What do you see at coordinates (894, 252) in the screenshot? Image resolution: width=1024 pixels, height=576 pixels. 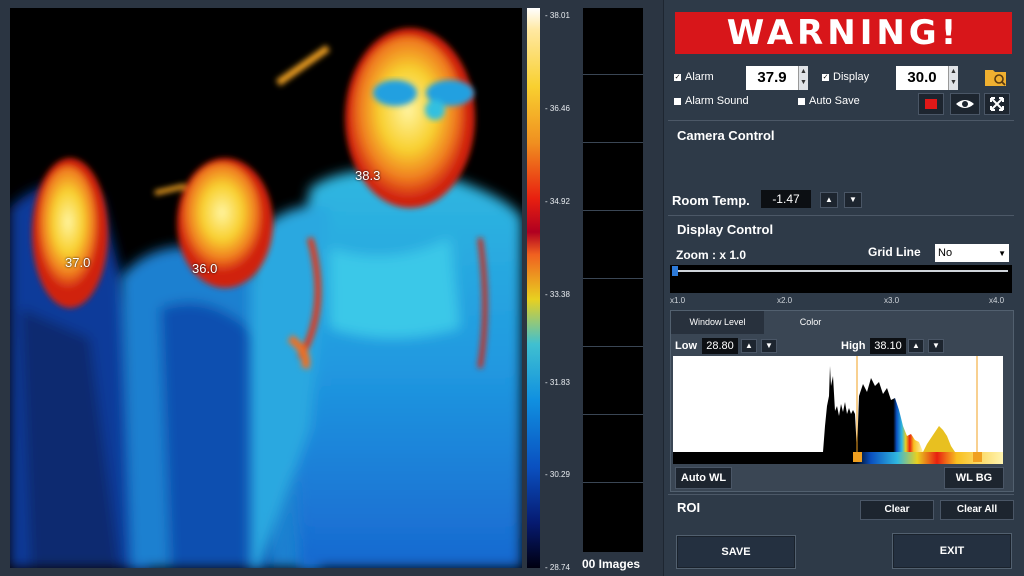 I see `grid-line-label: Grid Line` at bounding box center [894, 252].